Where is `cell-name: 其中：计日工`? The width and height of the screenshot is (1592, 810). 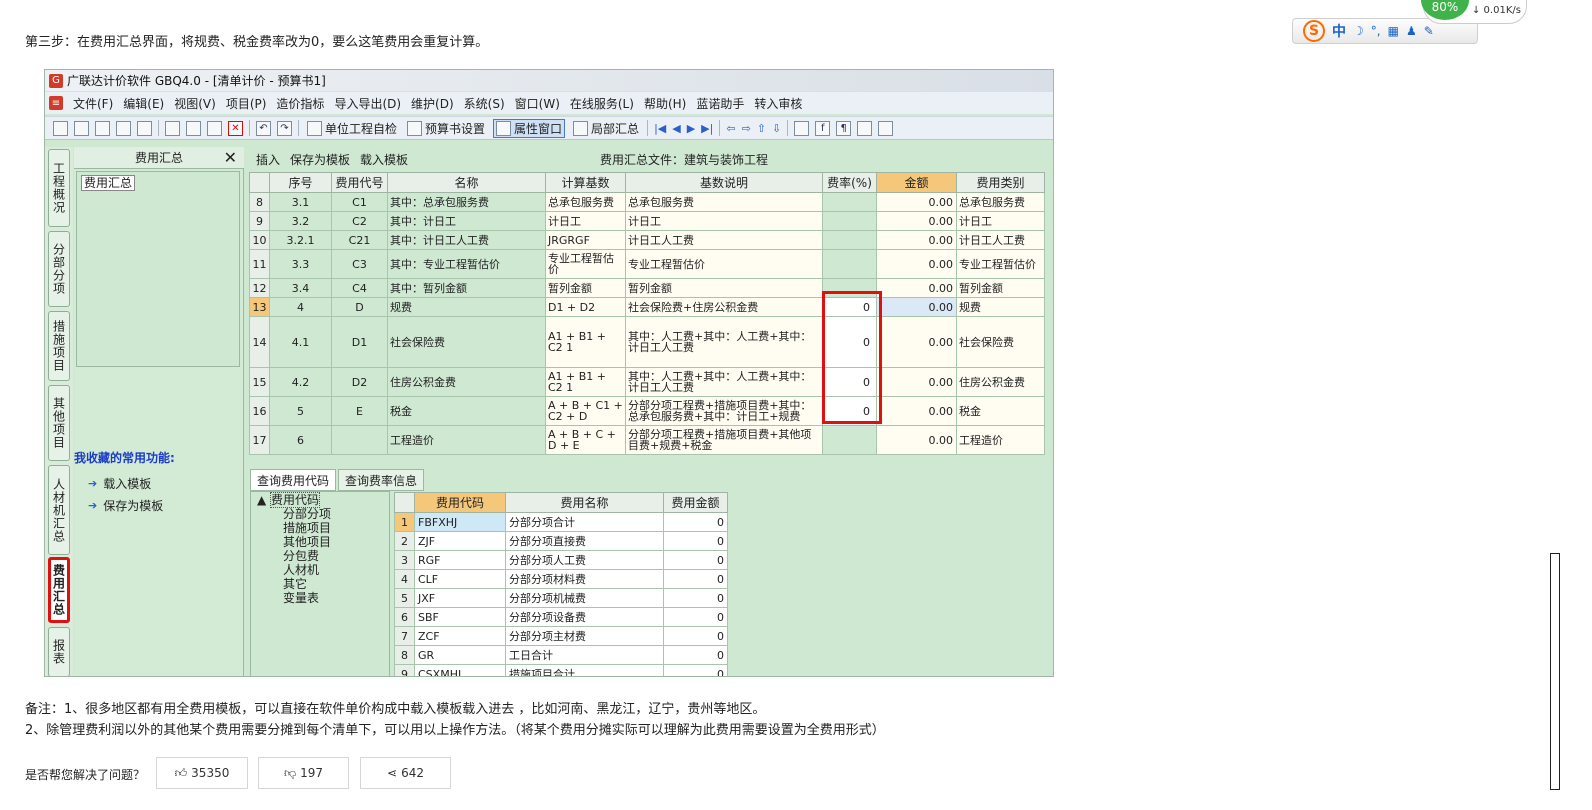
cell-name: 其中：计日工 is located at coordinates (466, 221).